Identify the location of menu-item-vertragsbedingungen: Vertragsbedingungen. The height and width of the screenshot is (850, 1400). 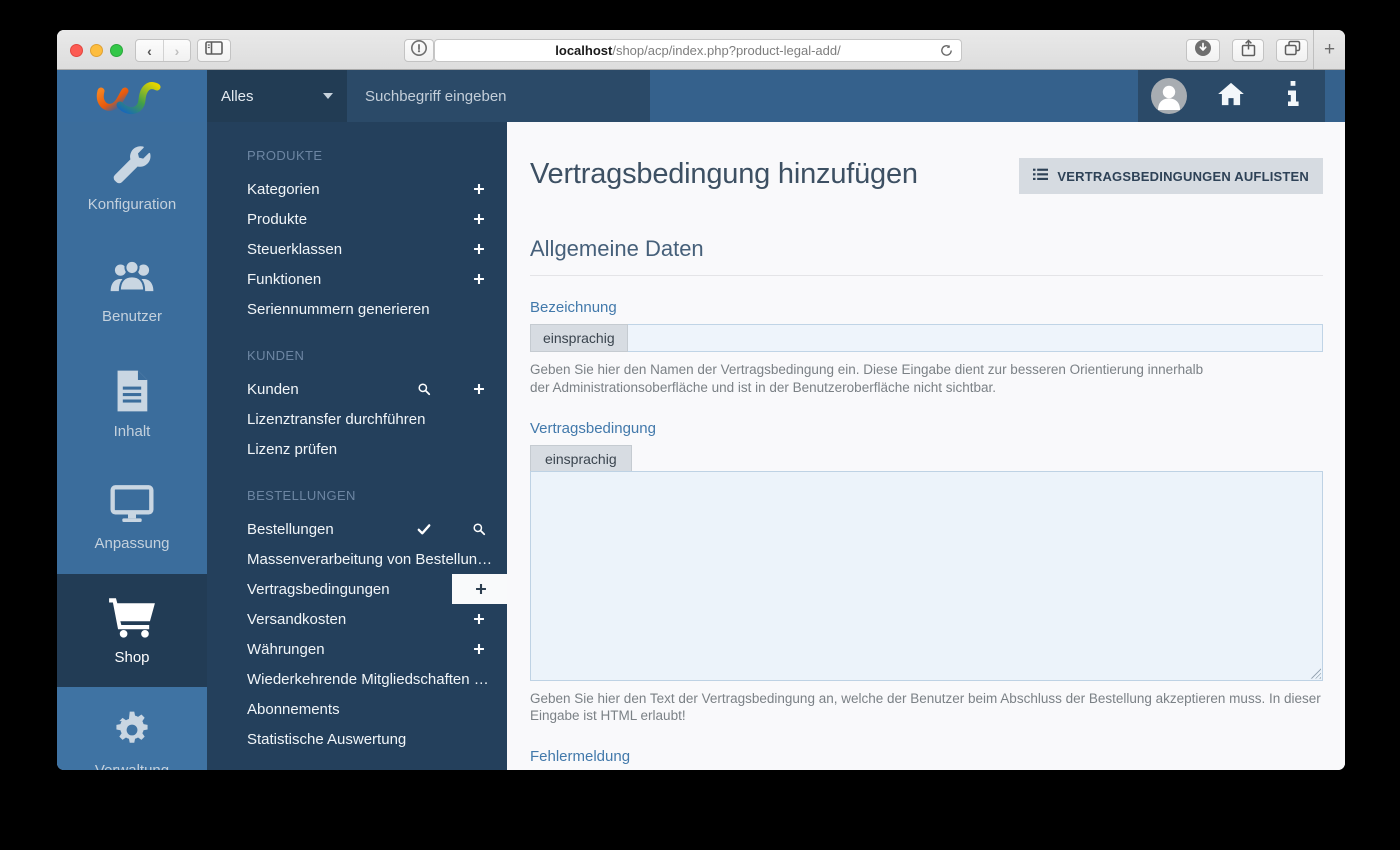
(357, 589).